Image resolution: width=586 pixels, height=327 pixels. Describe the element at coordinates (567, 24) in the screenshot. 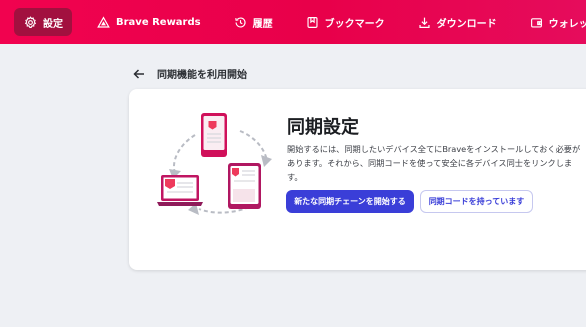

I see `tab-wallet-label: ウォレット` at that location.